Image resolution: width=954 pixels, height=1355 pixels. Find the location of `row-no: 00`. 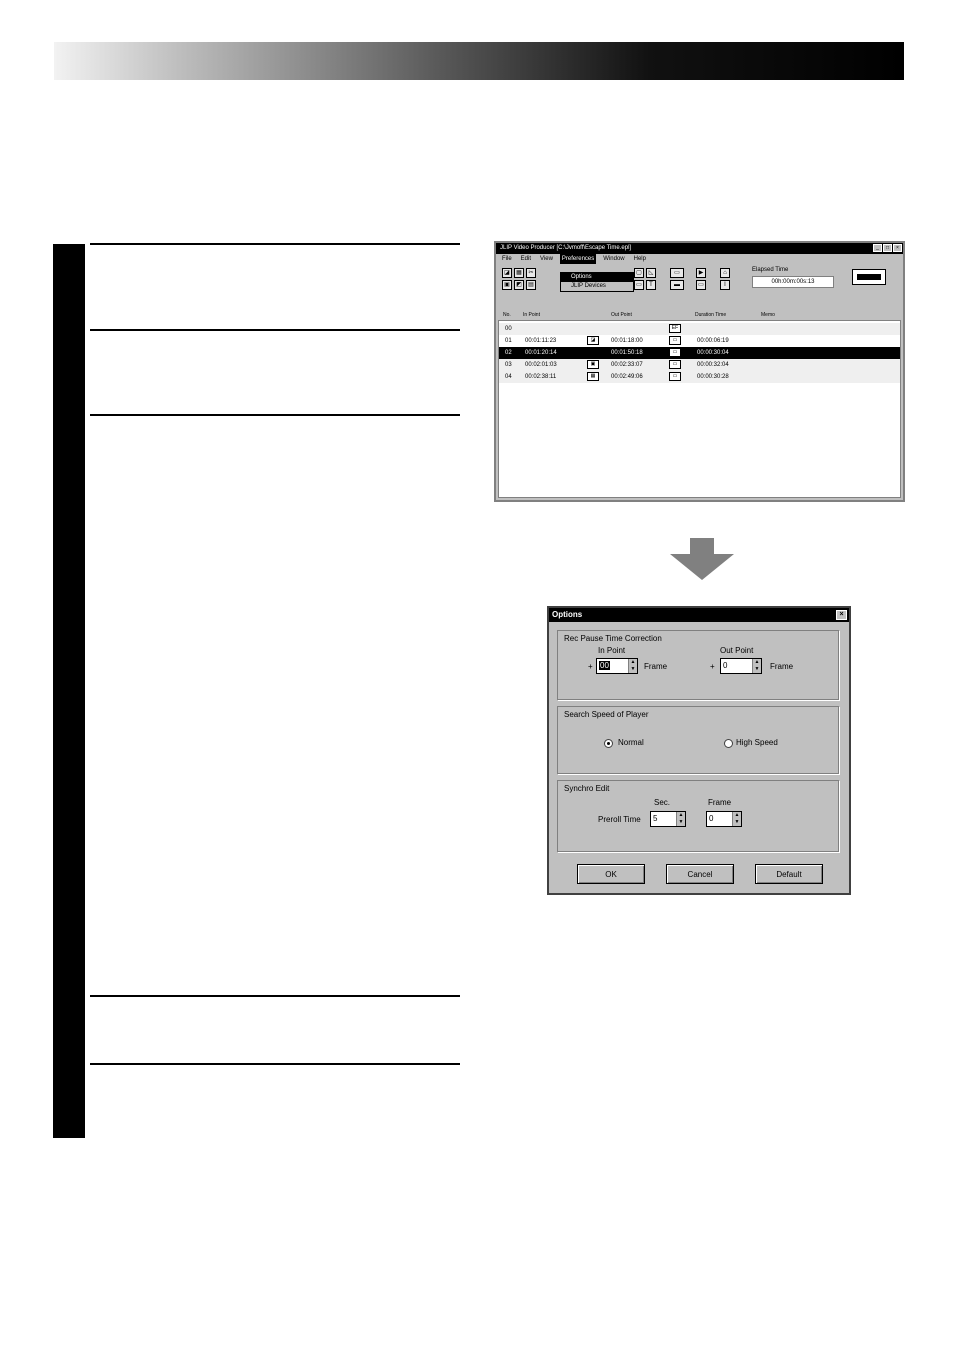

row-no: 00 is located at coordinates (508, 329).